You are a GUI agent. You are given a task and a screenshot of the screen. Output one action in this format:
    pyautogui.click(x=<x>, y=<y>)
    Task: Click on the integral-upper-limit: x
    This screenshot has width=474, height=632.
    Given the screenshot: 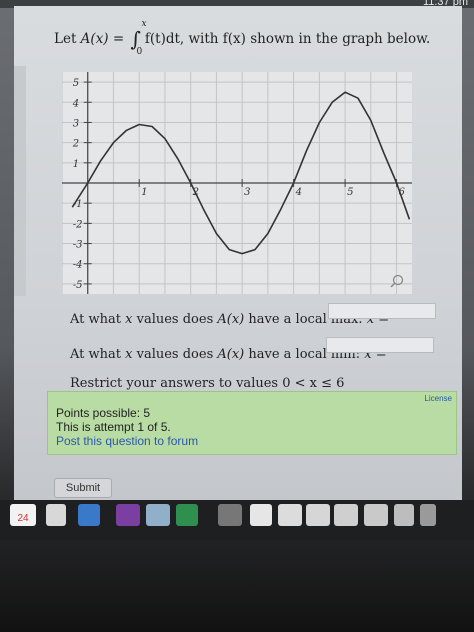 What is the action you would take?
    pyautogui.click(x=144, y=24)
    